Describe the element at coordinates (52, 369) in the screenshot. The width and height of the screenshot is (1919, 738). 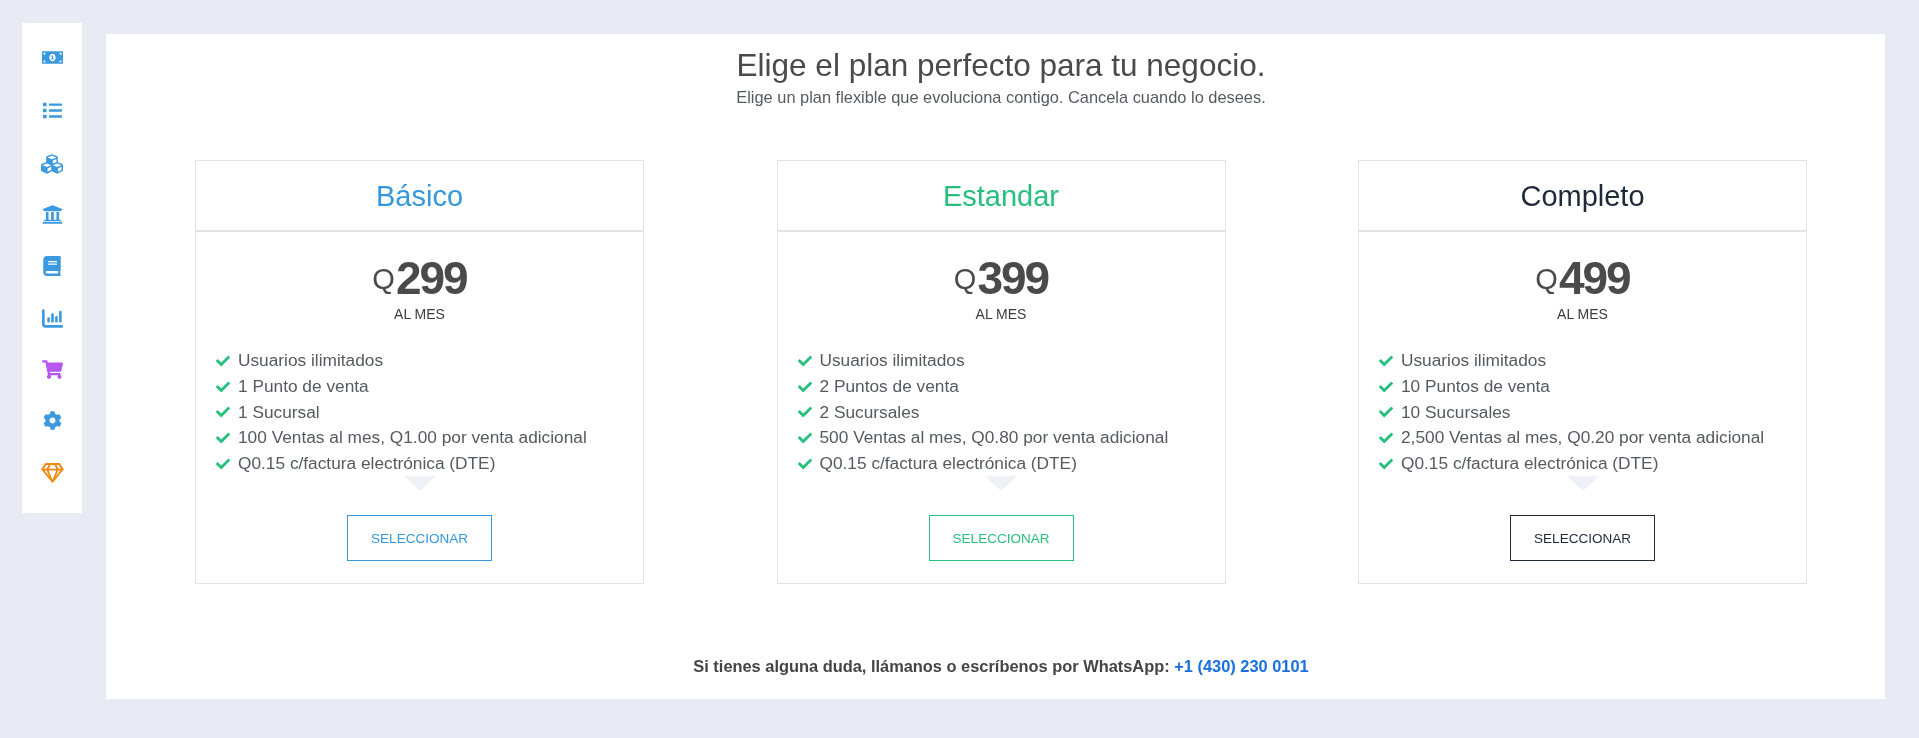
I see `cart-icon` at that location.